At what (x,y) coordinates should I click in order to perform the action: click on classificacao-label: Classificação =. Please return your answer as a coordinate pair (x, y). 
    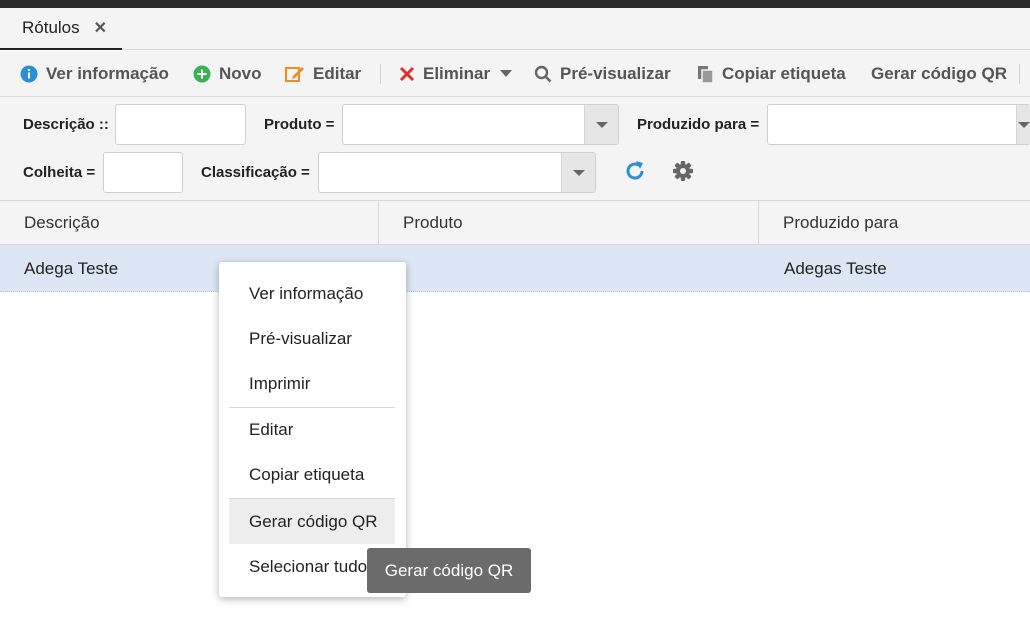
    Looking at the image, I should click on (255, 172).